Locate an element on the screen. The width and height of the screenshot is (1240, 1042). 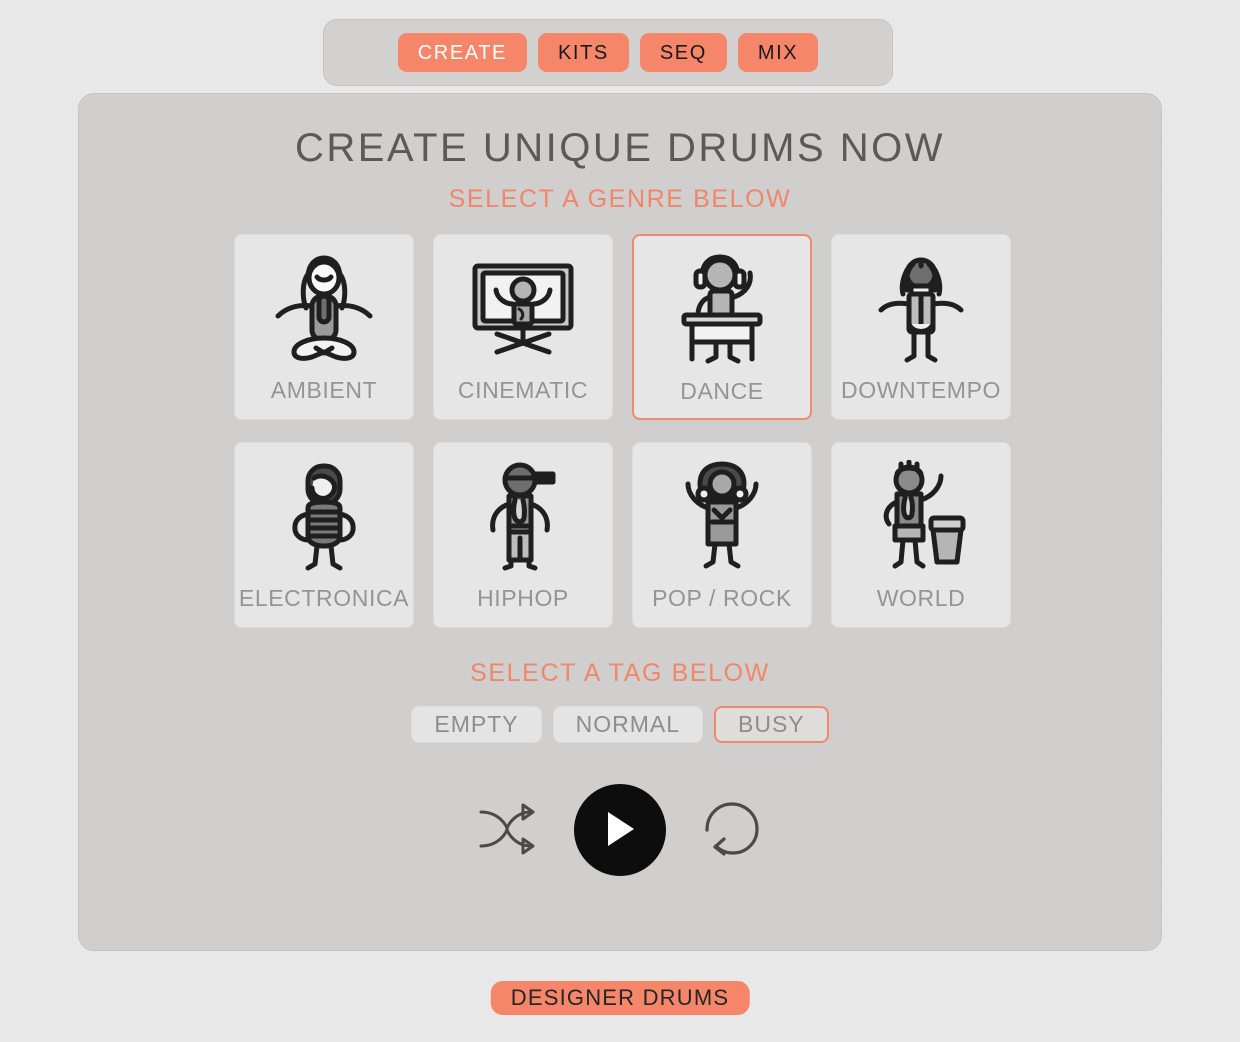
page-title: CREATE UNIQUE DRUMS NOW is located at coordinates (620, 148).